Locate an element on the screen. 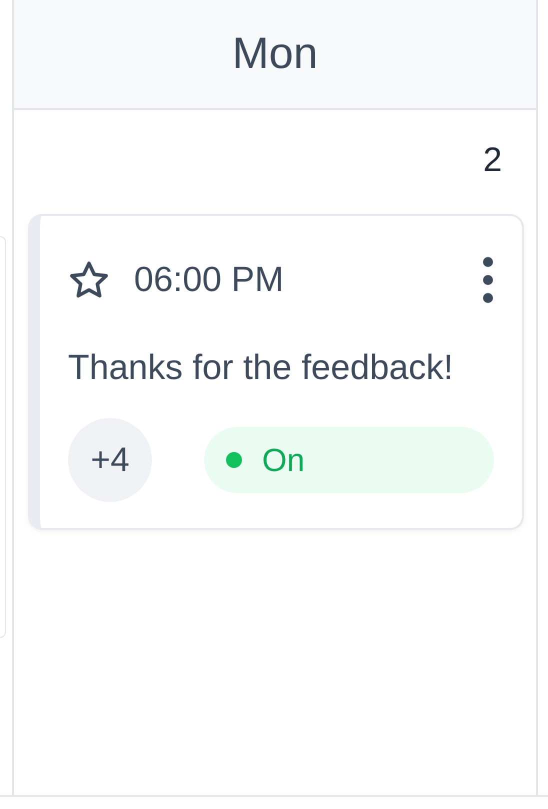  event-text: Thanks for the feedback! is located at coordinates (261, 368).